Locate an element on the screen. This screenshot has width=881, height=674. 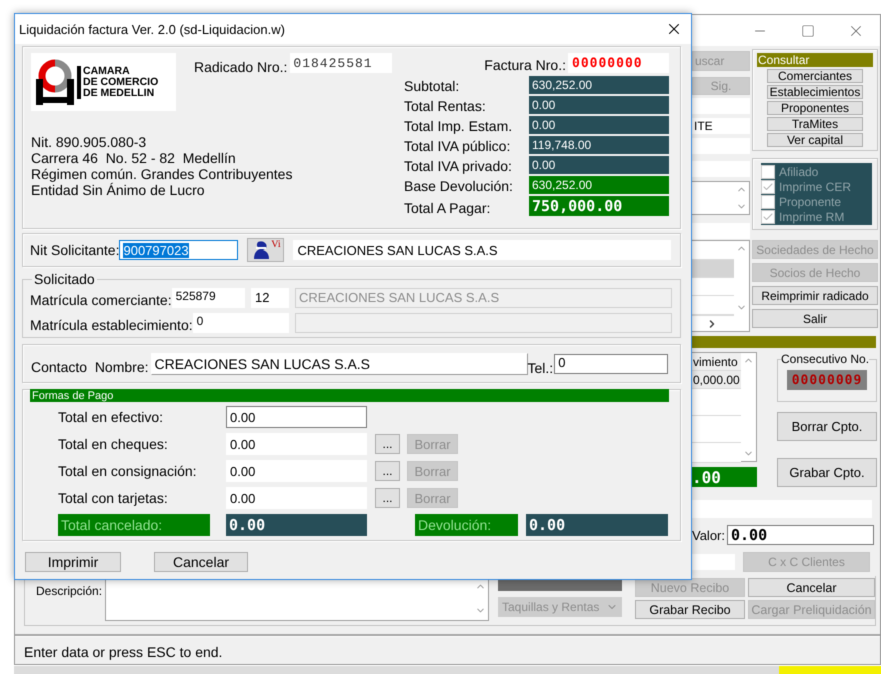
total-label: Base Devolución: is located at coordinates (459, 185).